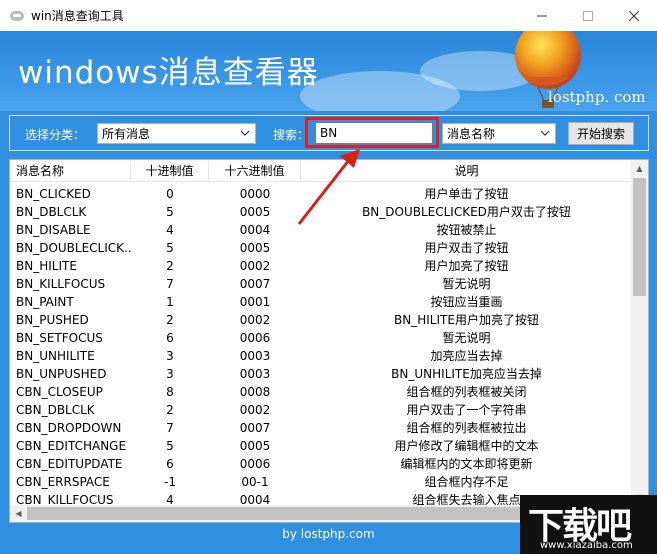 The width and height of the screenshot is (657, 554). What do you see at coordinates (466, 482) in the screenshot?
I see `cell-description: 组合框内存不足` at bounding box center [466, 482].